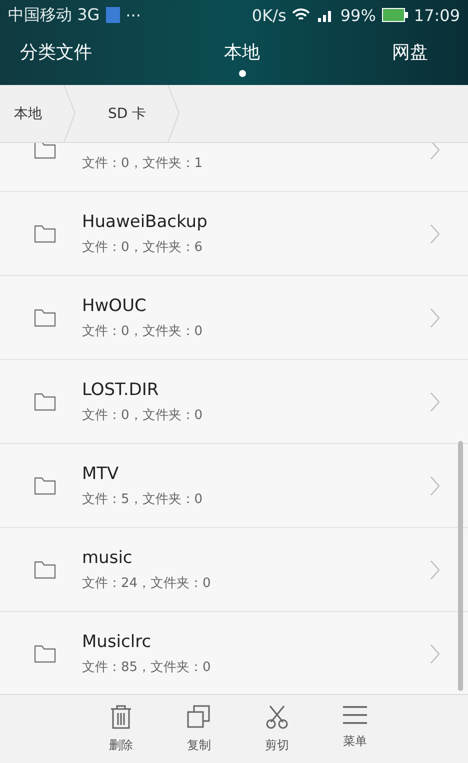 The image size is (468, 763). What do you see at coordinates (145, 222) in the screenshot?
I see `folder-name: HuaweiBackup` at bounding box center [145, 222].